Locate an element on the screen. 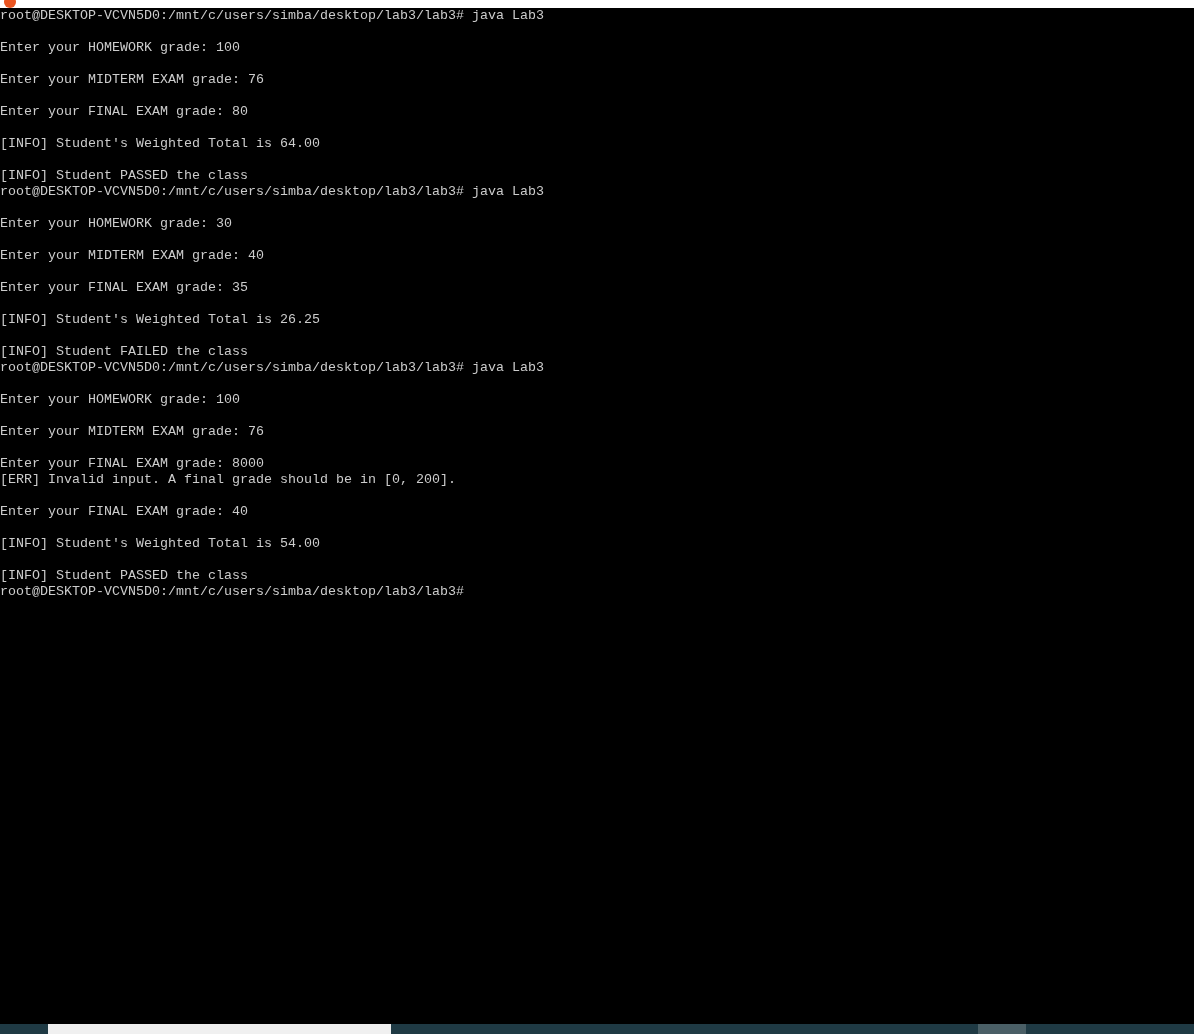  terminal-line: Enter your FINAL EXAM grade: 35 is located at coordinates (124, 288).